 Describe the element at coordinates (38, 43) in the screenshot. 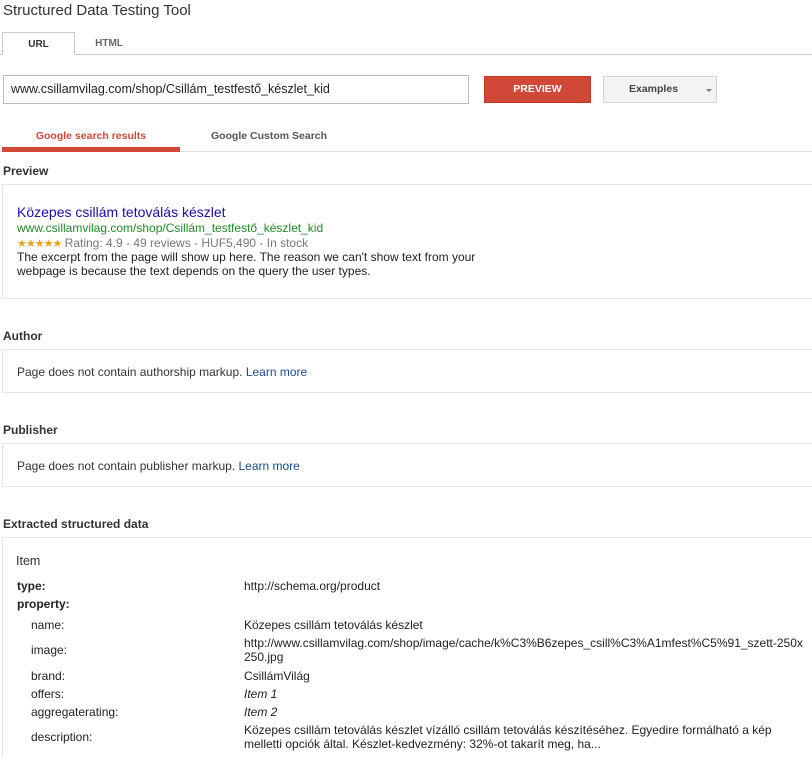

I see `tab-url: URL` at that location.